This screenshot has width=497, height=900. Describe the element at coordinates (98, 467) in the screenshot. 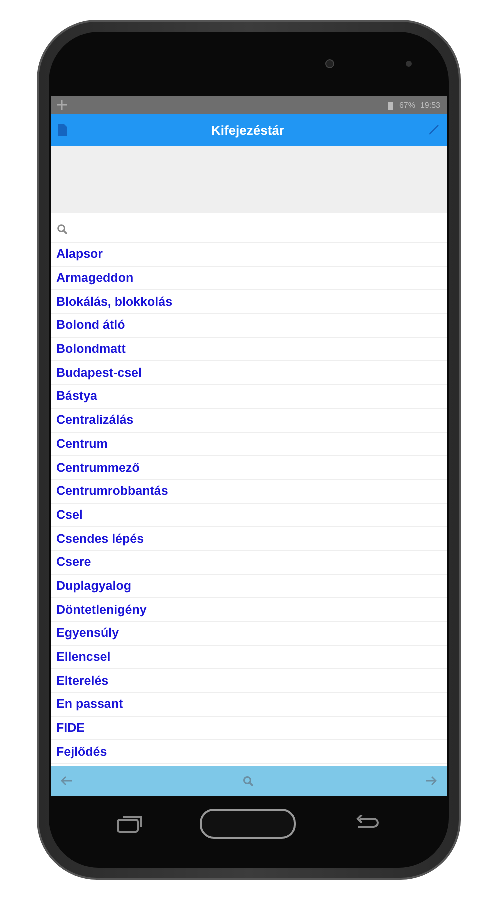

I see `term-link: Centrummező` at that location.